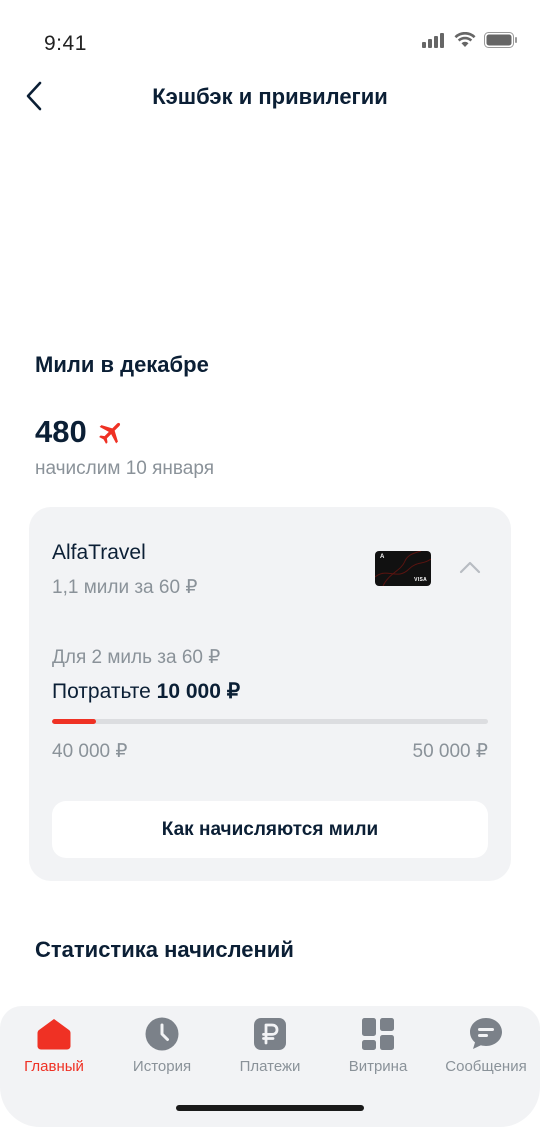 The image size is (540, 1127). What do you see at coordinates (125, 587) in the screenshot?
I see `card-rate: 1,1 мили за 60 ₽` at bounding box center [125, 587].